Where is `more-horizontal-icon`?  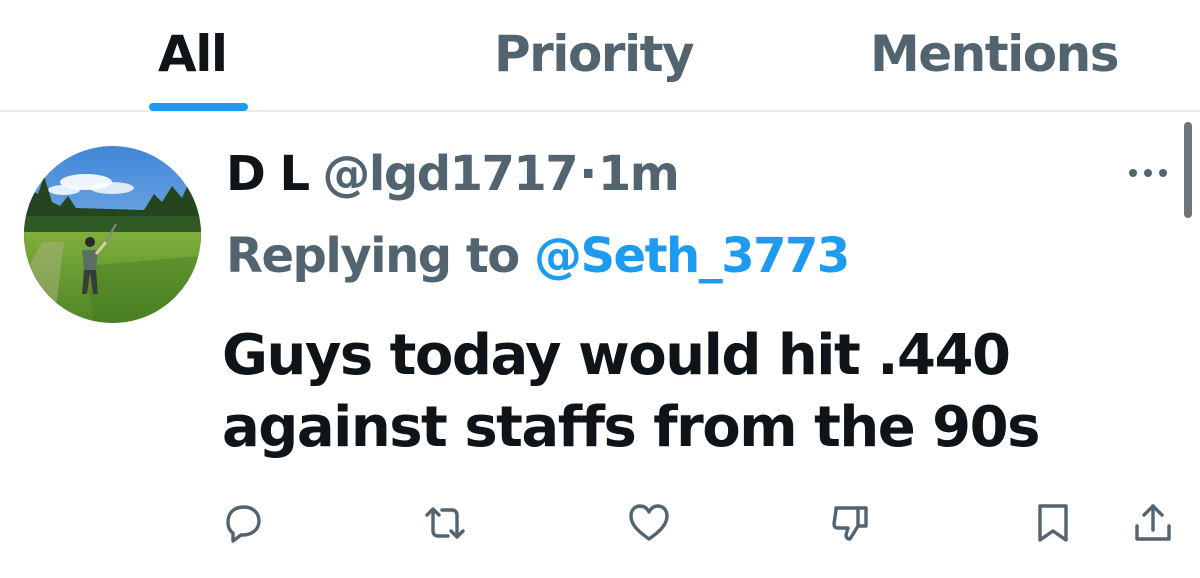 more-horizontal-icon is located at coordinates (1148, 173).